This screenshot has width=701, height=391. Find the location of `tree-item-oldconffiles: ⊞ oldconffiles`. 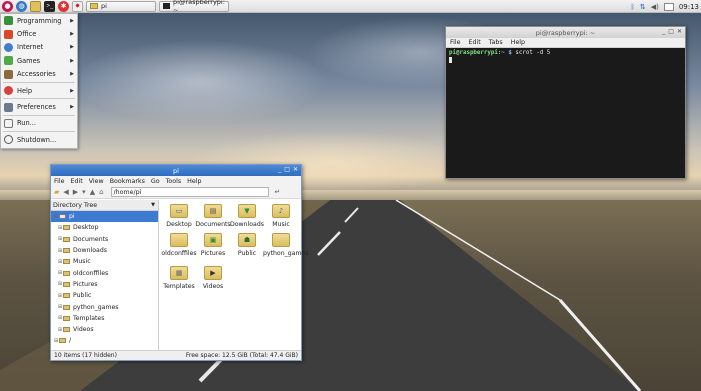

tree-item-oldconffiles: ⊞ oldconffiles is located at coordinates (104, 272).